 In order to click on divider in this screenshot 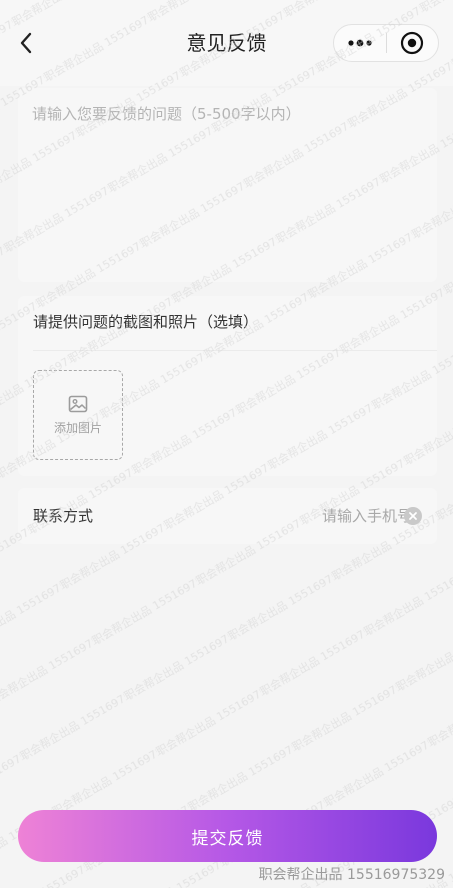, I will do `click(235, 350)`.